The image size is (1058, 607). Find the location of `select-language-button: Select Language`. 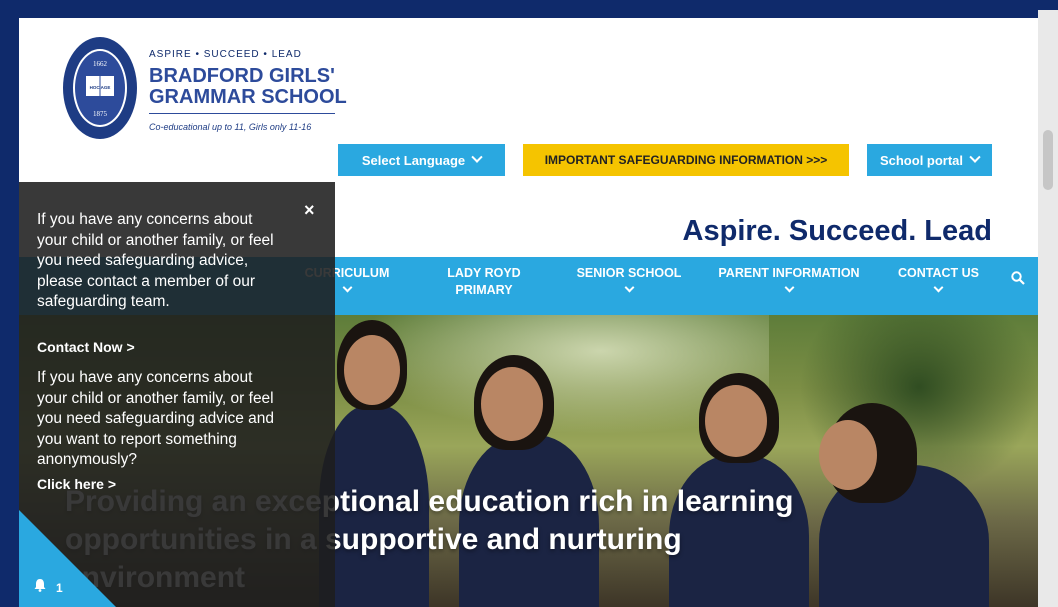

select-language-button: Select Language is located at coordinates (421, 160).